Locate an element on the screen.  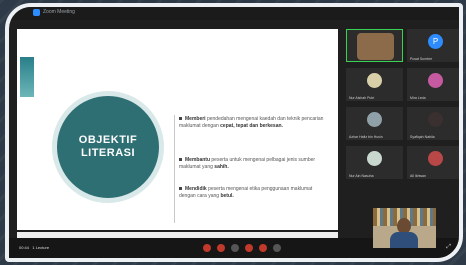
participant-tile: Mira Leda is located at coordinates (433, 84).